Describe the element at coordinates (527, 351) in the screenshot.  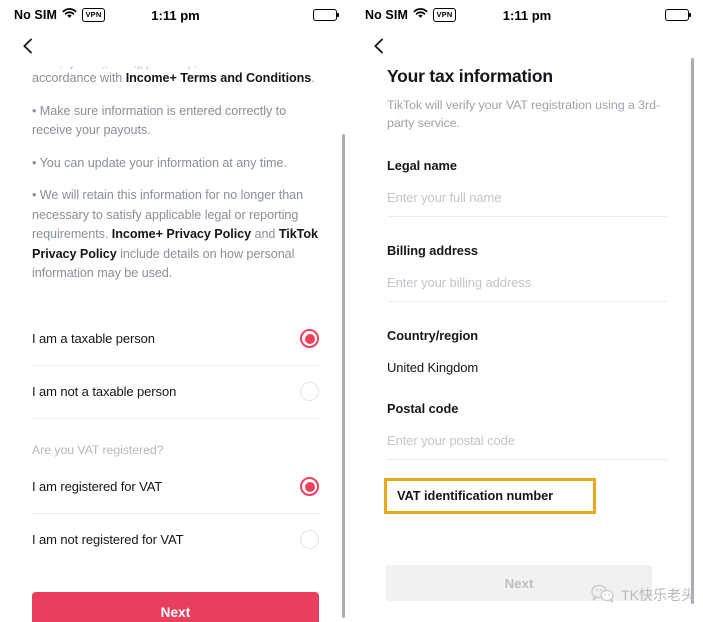
I see `field-country-region: Country/region United Kingdom` at that location.